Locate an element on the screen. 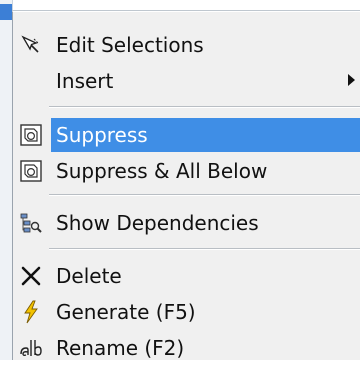 The width and height of the screenshot is (360, 365). menu-item-label: Delete is located at coordinates (89, 276).